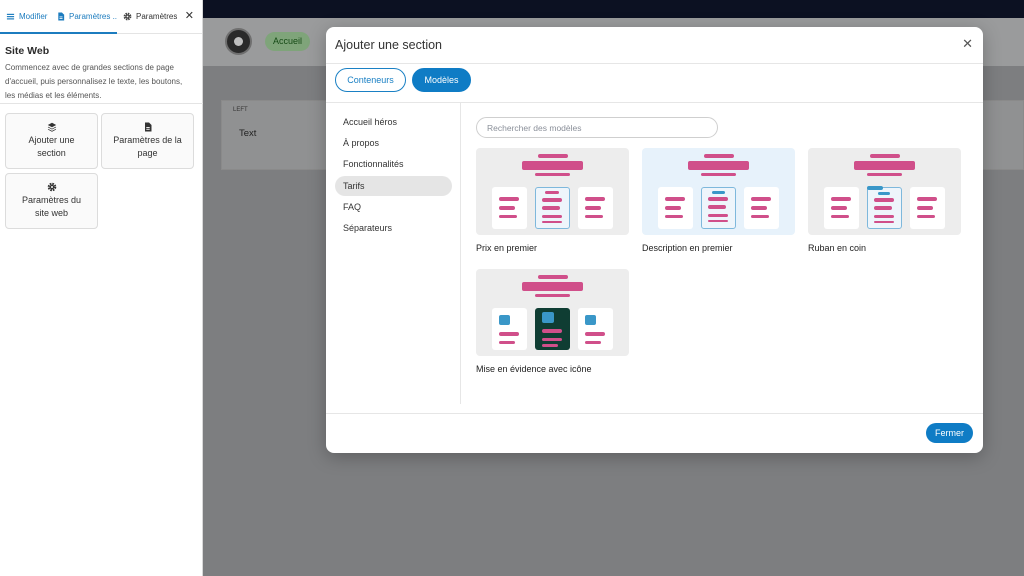 The image size is (1024, 576). Describe the element at coordinates (949, 433) in the screenshot. I see `close-button: Fermer` at that location.